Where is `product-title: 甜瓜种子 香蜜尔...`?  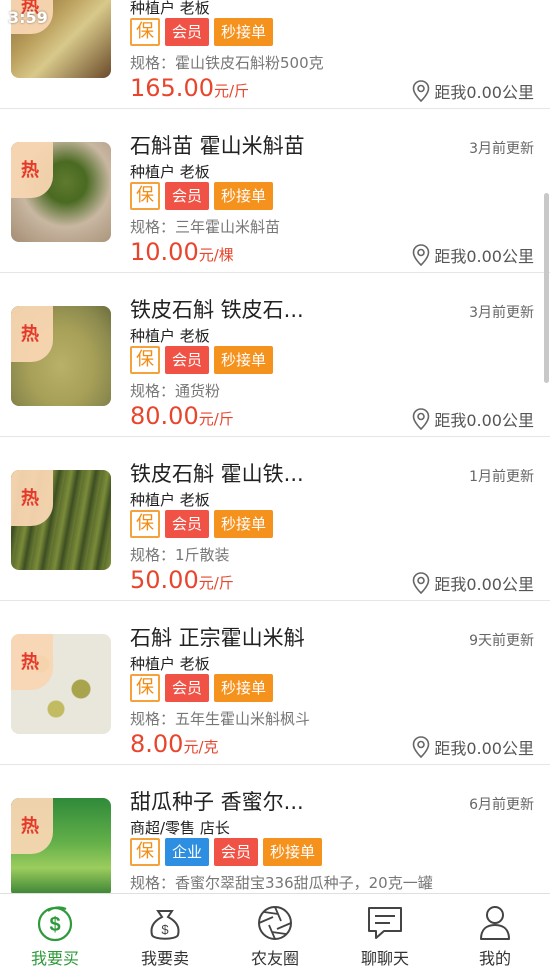 product-title: 甜瓜种子 香蜜尔... is located at coordinates (217, 802).